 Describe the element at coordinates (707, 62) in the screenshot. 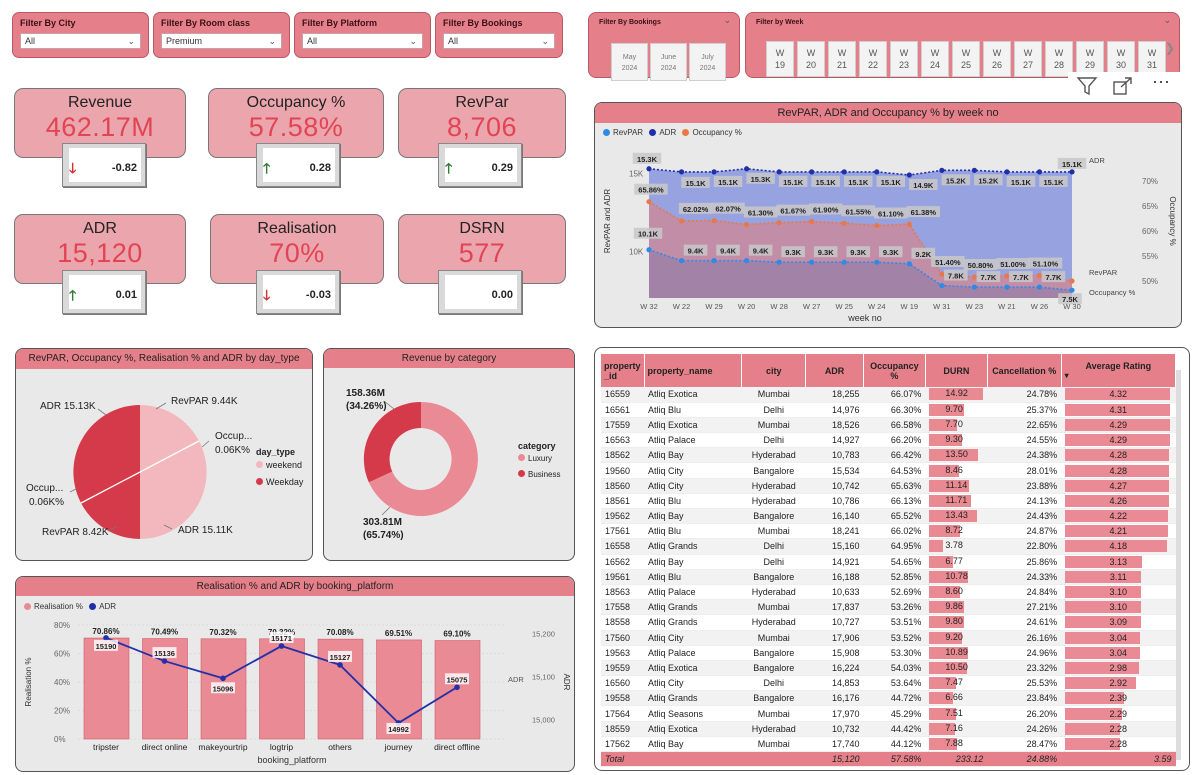

I see `month-tile: July 2024` at that location.